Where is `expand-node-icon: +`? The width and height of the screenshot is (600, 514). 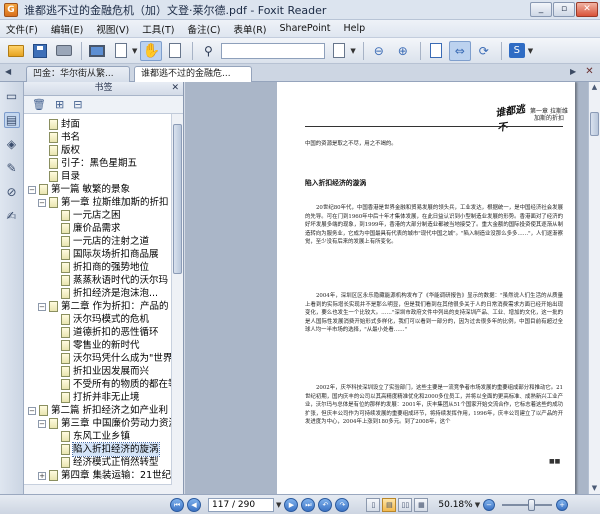
expand-node-icon: + is located at coordinates (42, 475).